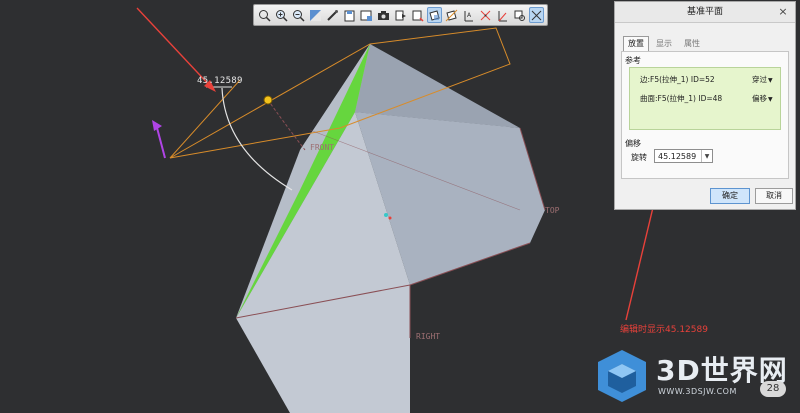  What do you see at coordinates (774, 196) in the screenshot?
I see `cancel-button: 取消` at bounding box center [774, 196].